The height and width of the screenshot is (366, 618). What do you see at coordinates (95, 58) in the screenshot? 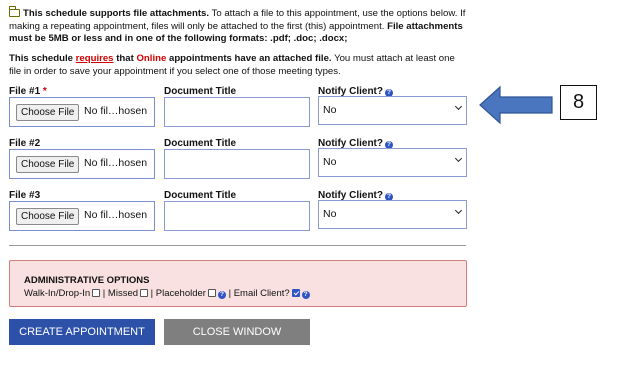
I see `requires-link: requires` at bounding box center [95, 58].